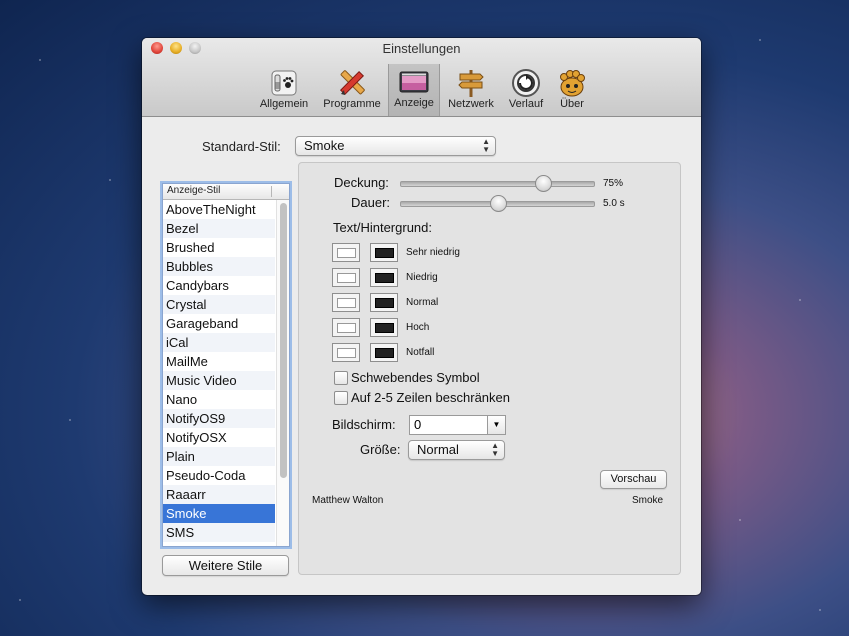 The height and width of the screenshot is (636, 849). What do you see at coordinates (219, 209) in the screenshot?
I see `list-item: AboveTheNight` at bounding box center [219, 209].